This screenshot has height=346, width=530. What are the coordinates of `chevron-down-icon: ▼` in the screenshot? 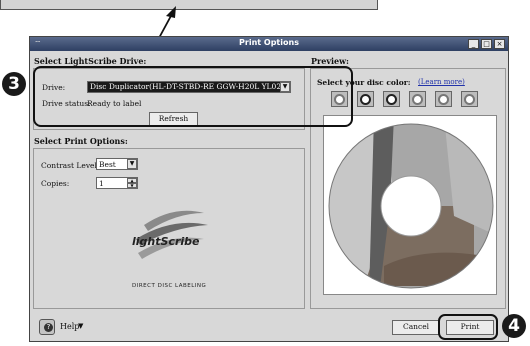 It's located at (132, 164).